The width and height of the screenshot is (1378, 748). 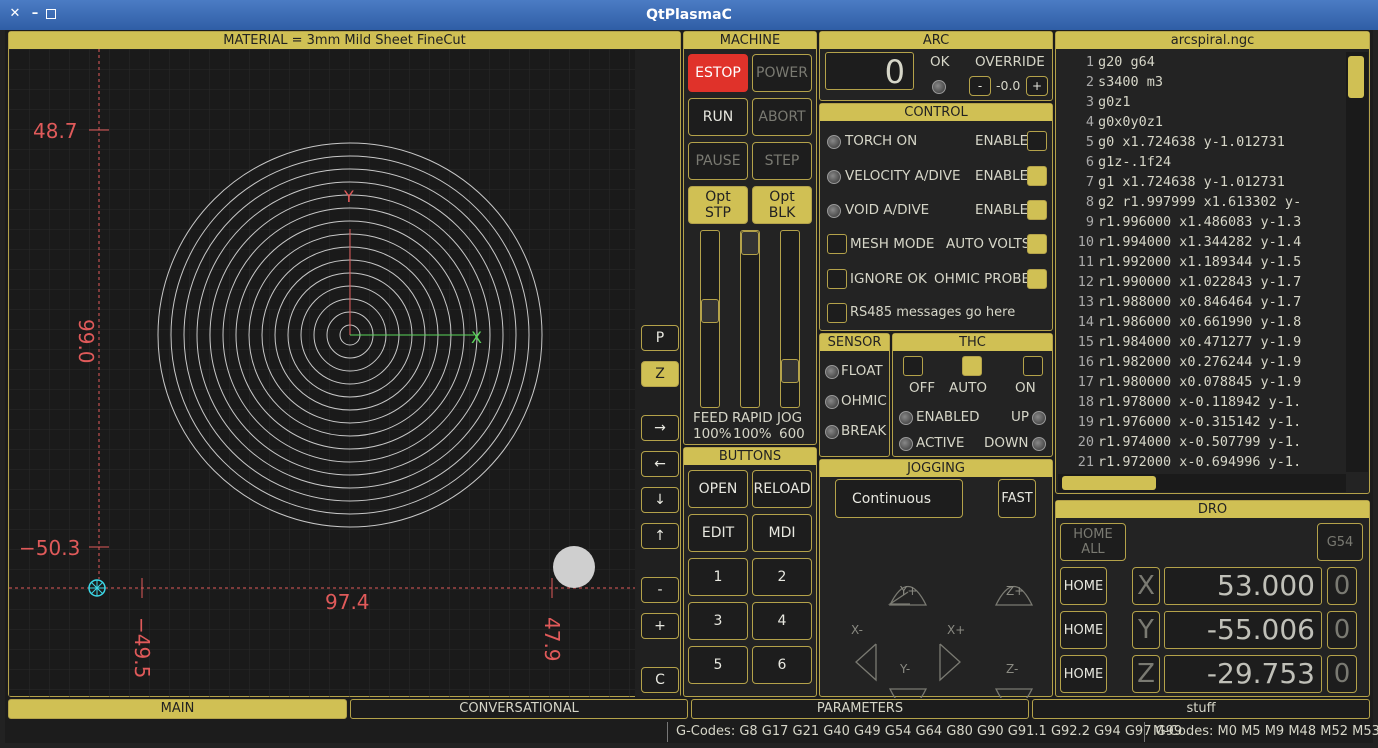 What do you see at coordinates (905, 669) in the screenshot?
I see `jog-yminus-label: Y-` at bounding box center [905, 669].